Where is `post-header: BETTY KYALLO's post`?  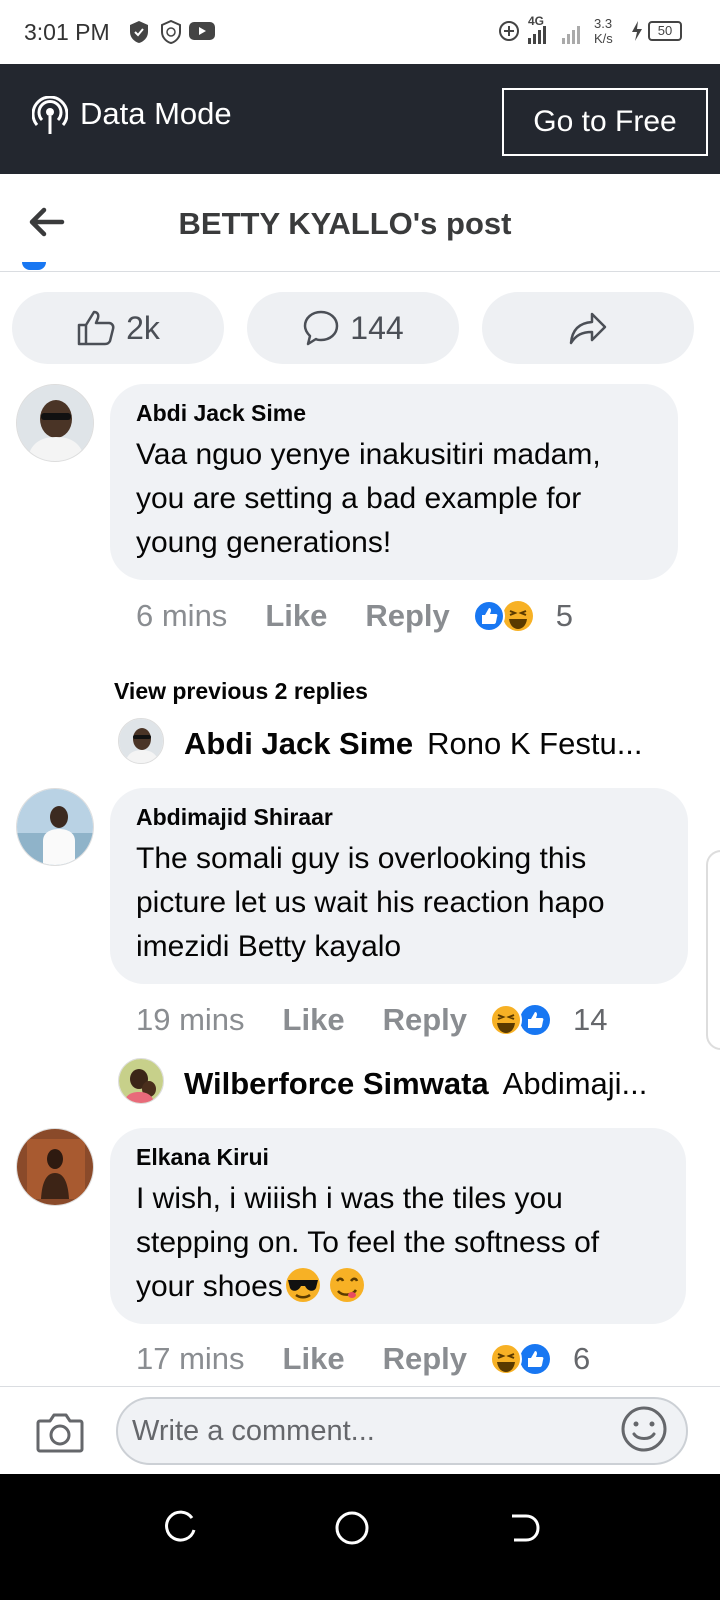
post-header: BETTY KYALLO's post is located at coordinates (360, 223).